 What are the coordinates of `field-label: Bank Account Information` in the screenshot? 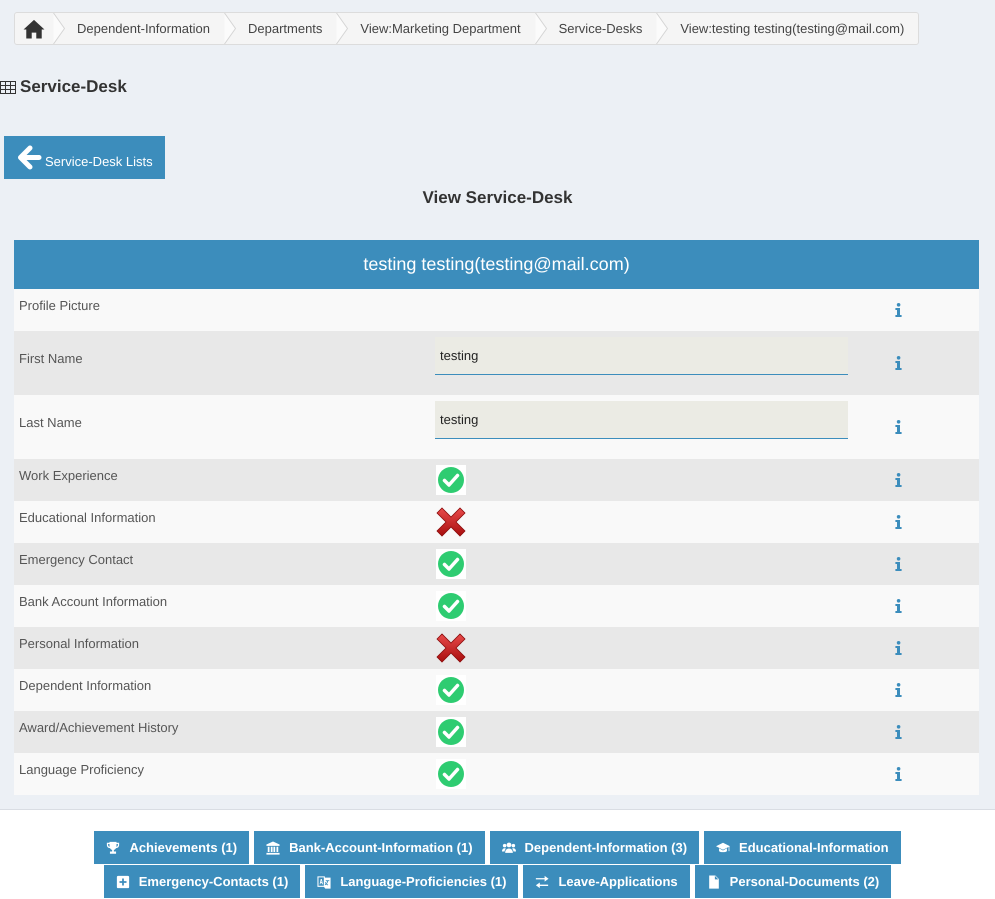 It's located at (93, 601).